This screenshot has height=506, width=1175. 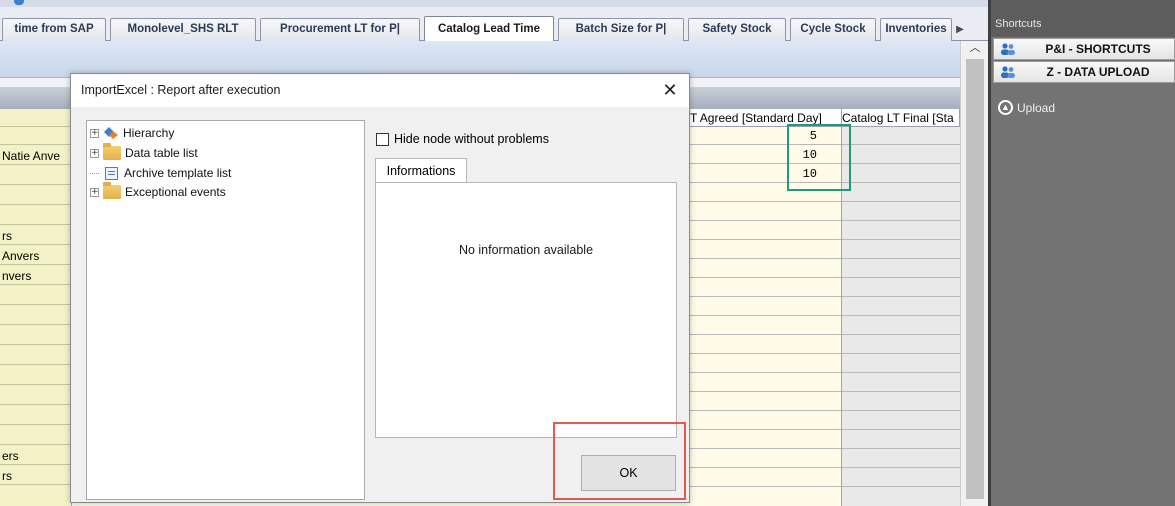 I want to click on column-header-final: Catalog LT Final [Sta, so click(x=901, y=118).